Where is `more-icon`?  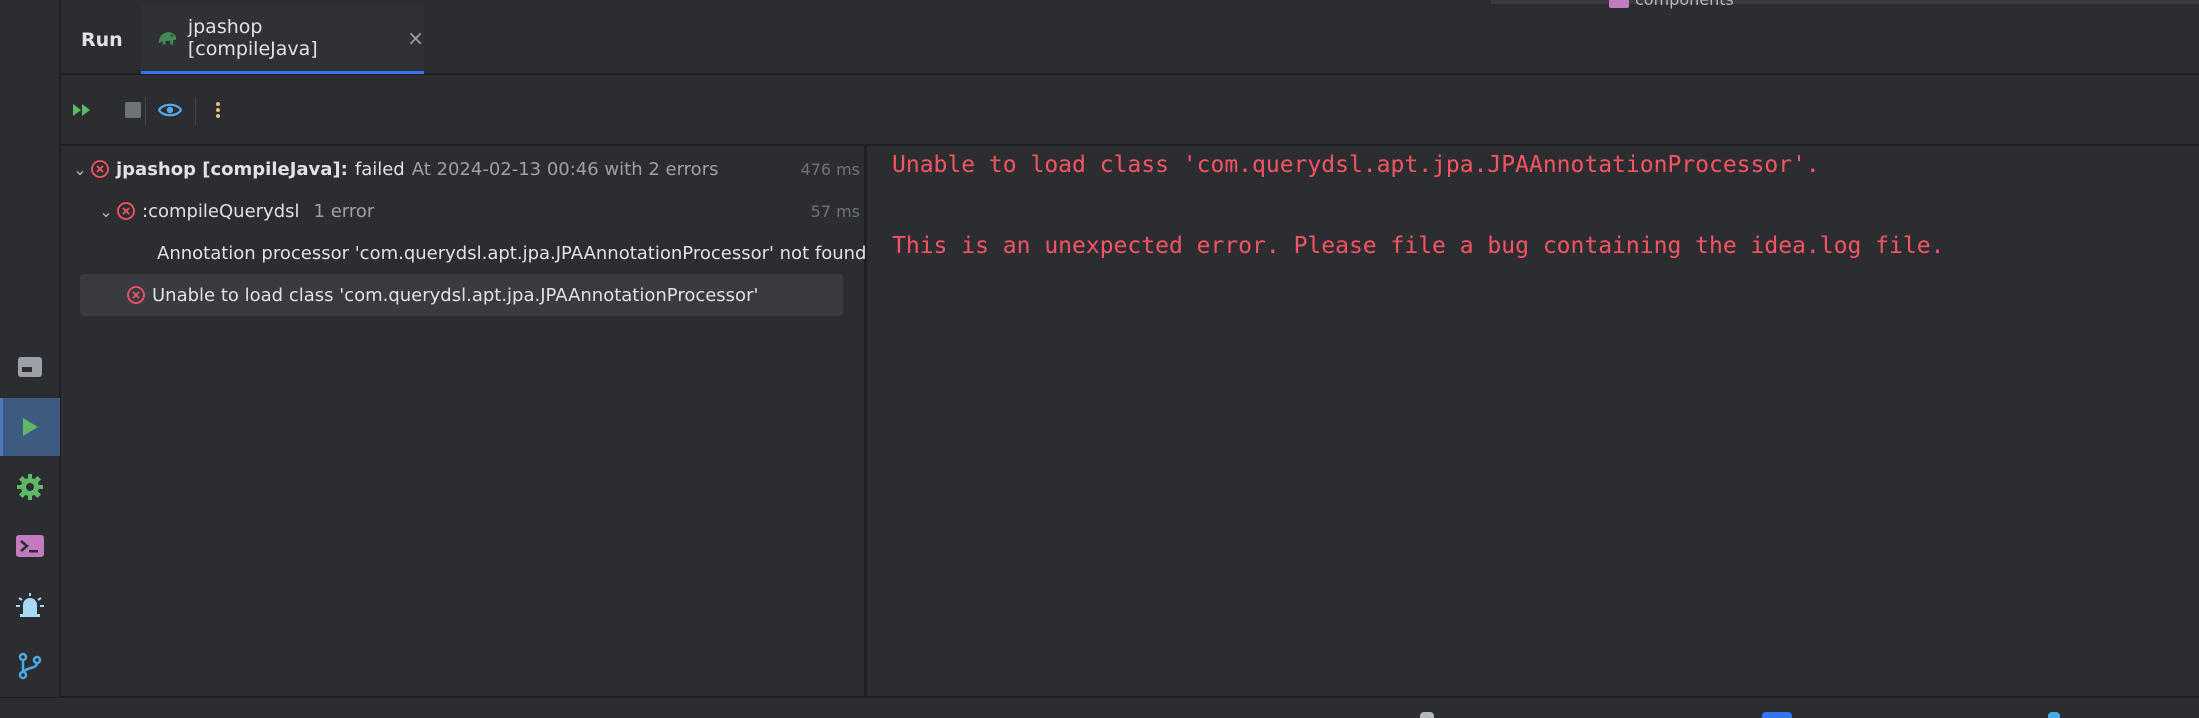
more-icon is located at coordinates (218, 110).